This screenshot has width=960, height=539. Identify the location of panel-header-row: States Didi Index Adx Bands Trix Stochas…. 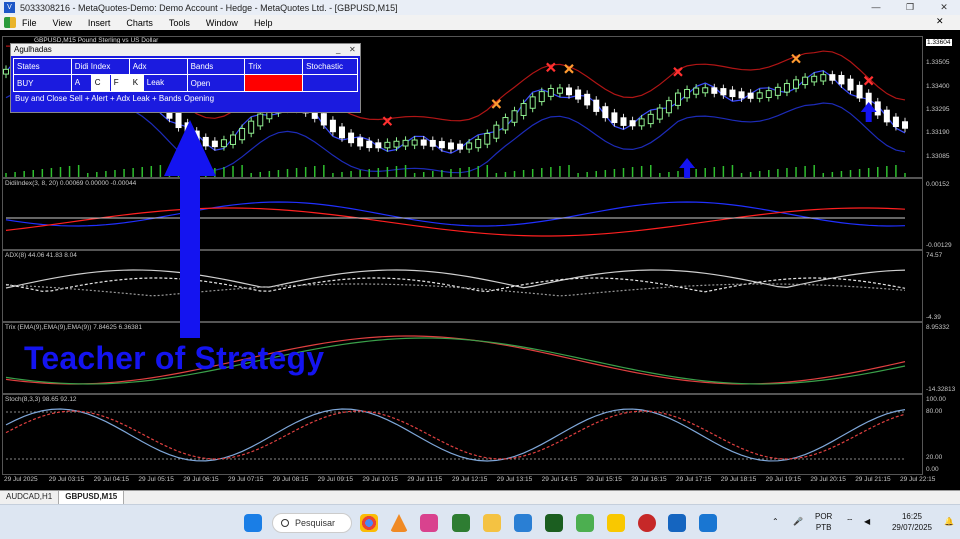
(185, 66).